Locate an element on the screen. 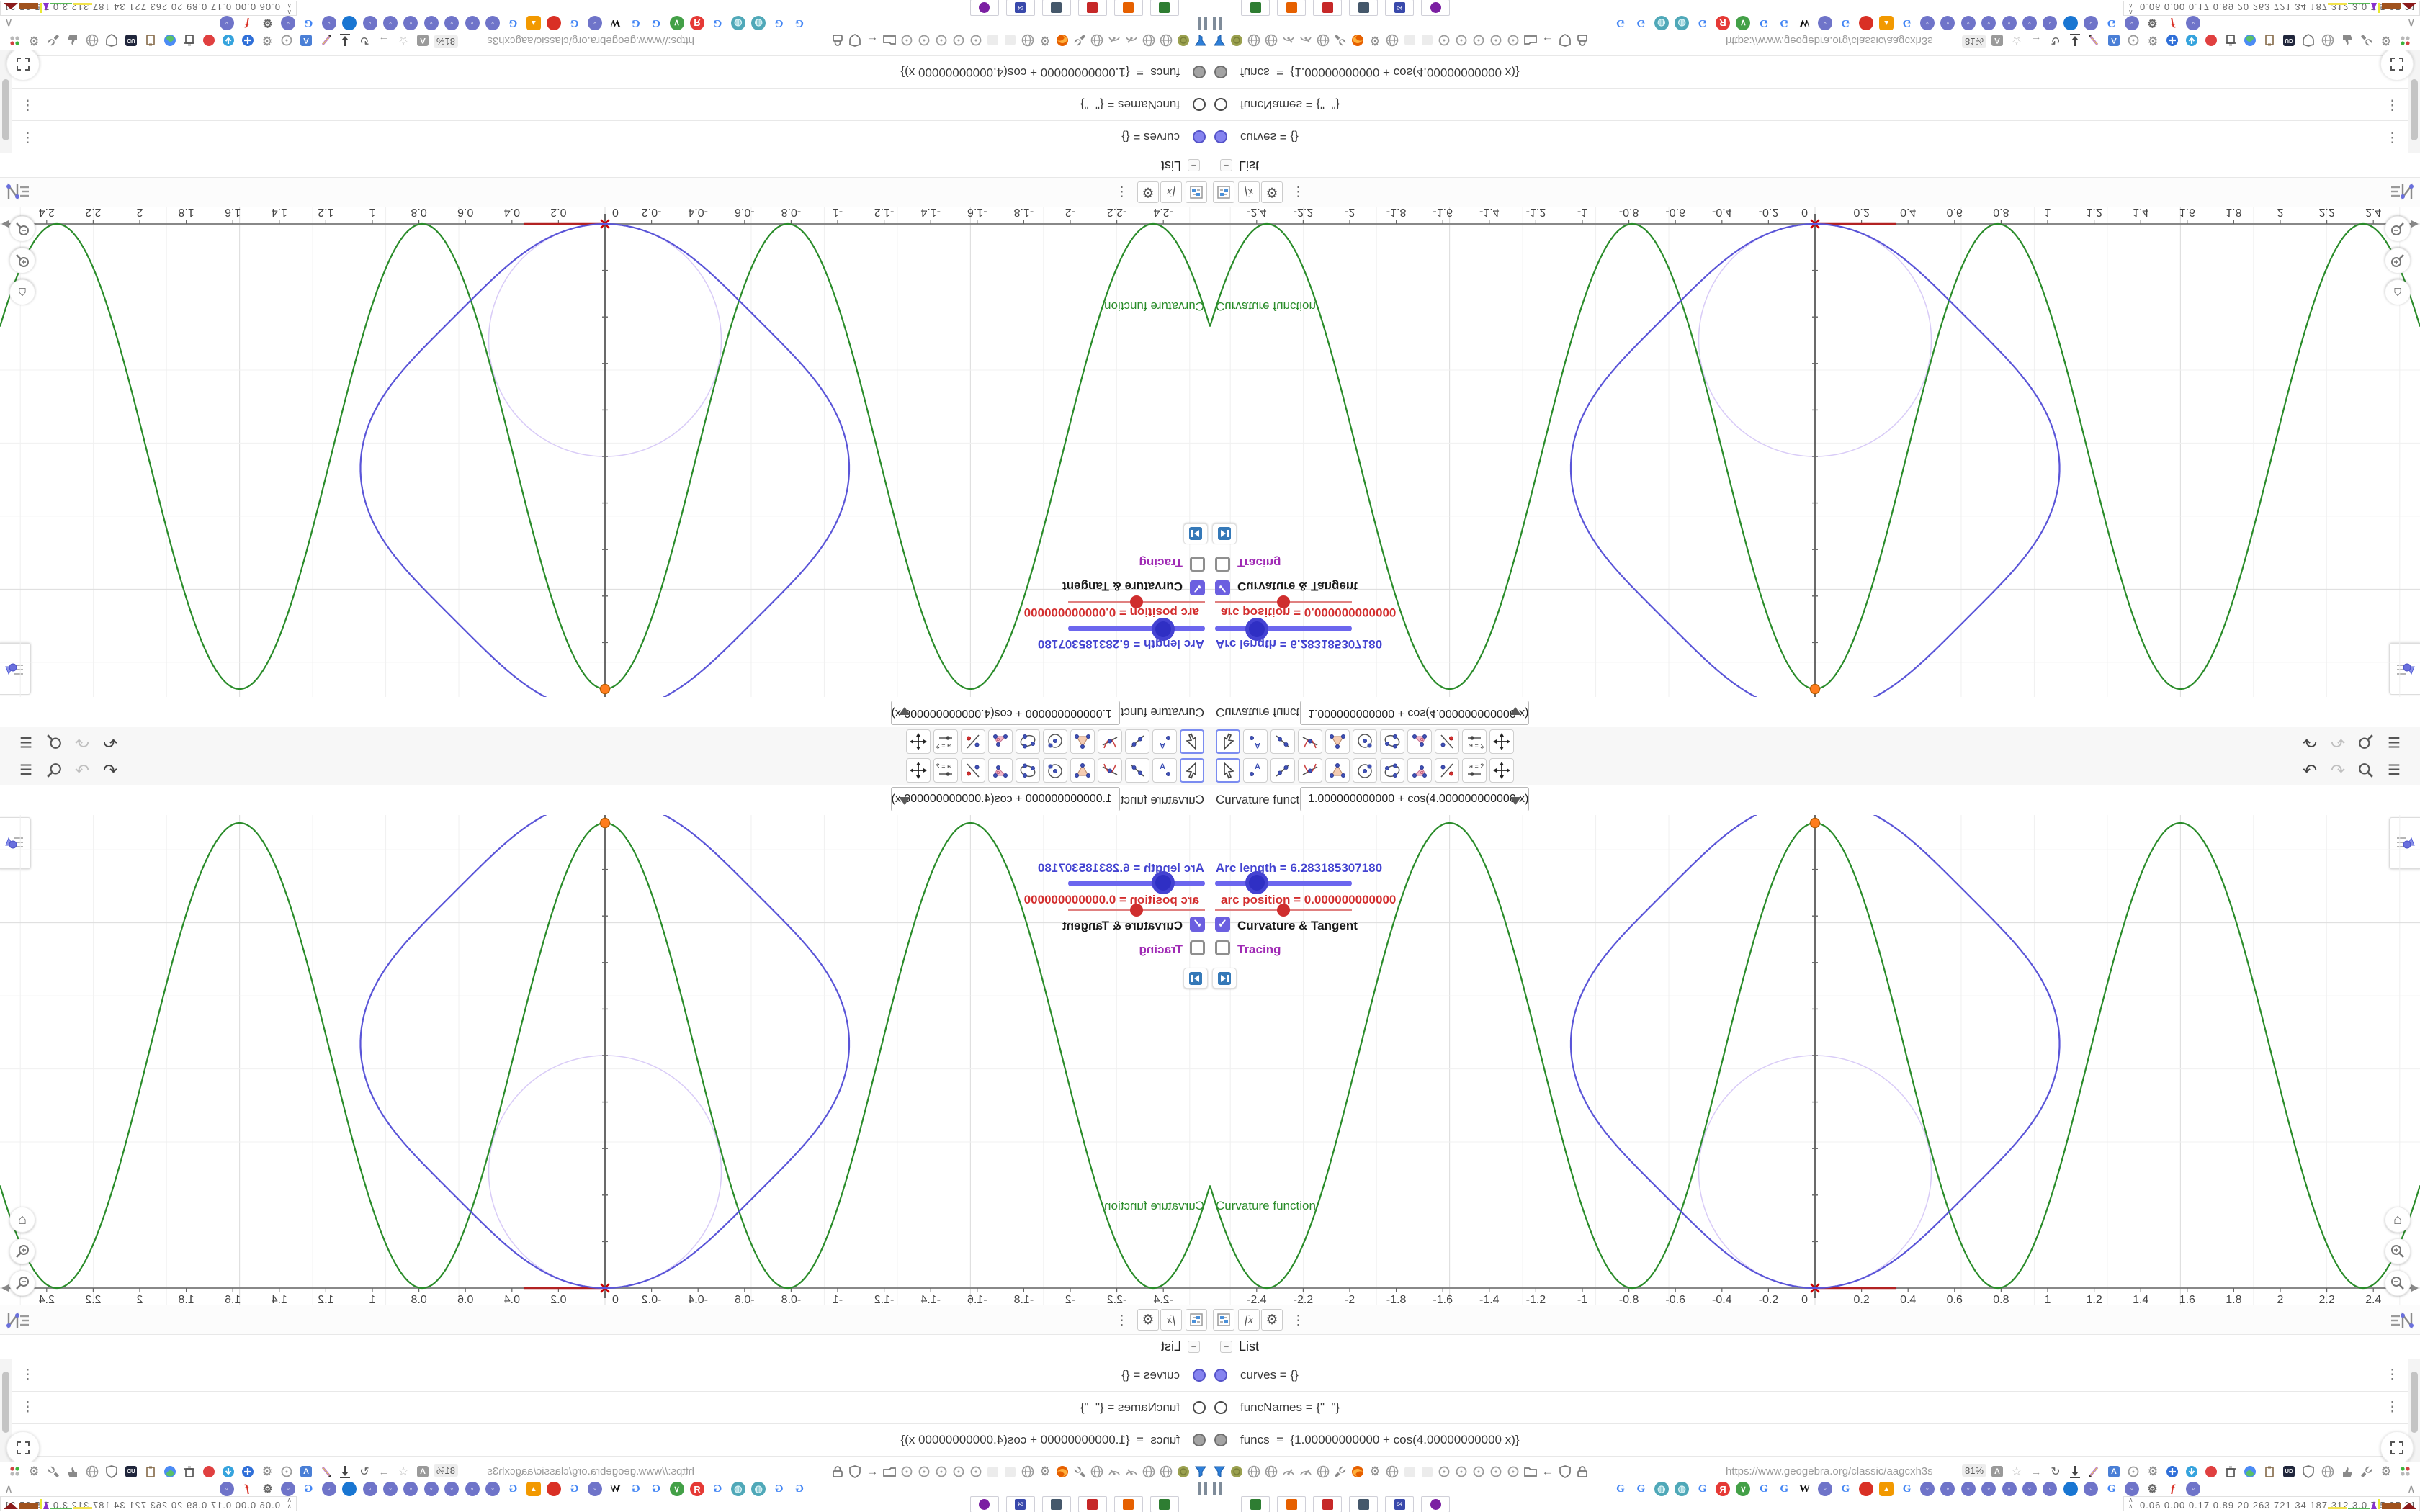  curvature-function-input: 1.000000000000 + cos(4.000000000000 x) is located at coordinates (1414, 799).